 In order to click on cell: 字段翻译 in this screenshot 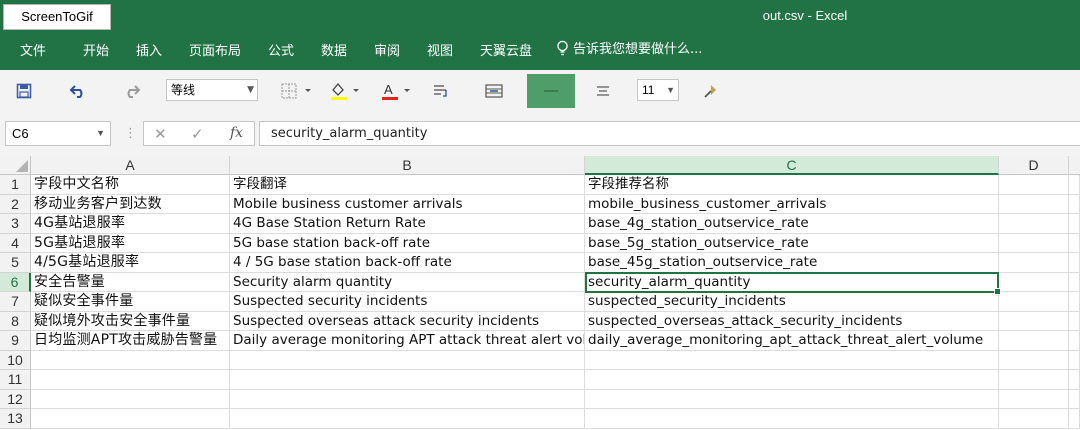, I will do `click(407, 185)`.